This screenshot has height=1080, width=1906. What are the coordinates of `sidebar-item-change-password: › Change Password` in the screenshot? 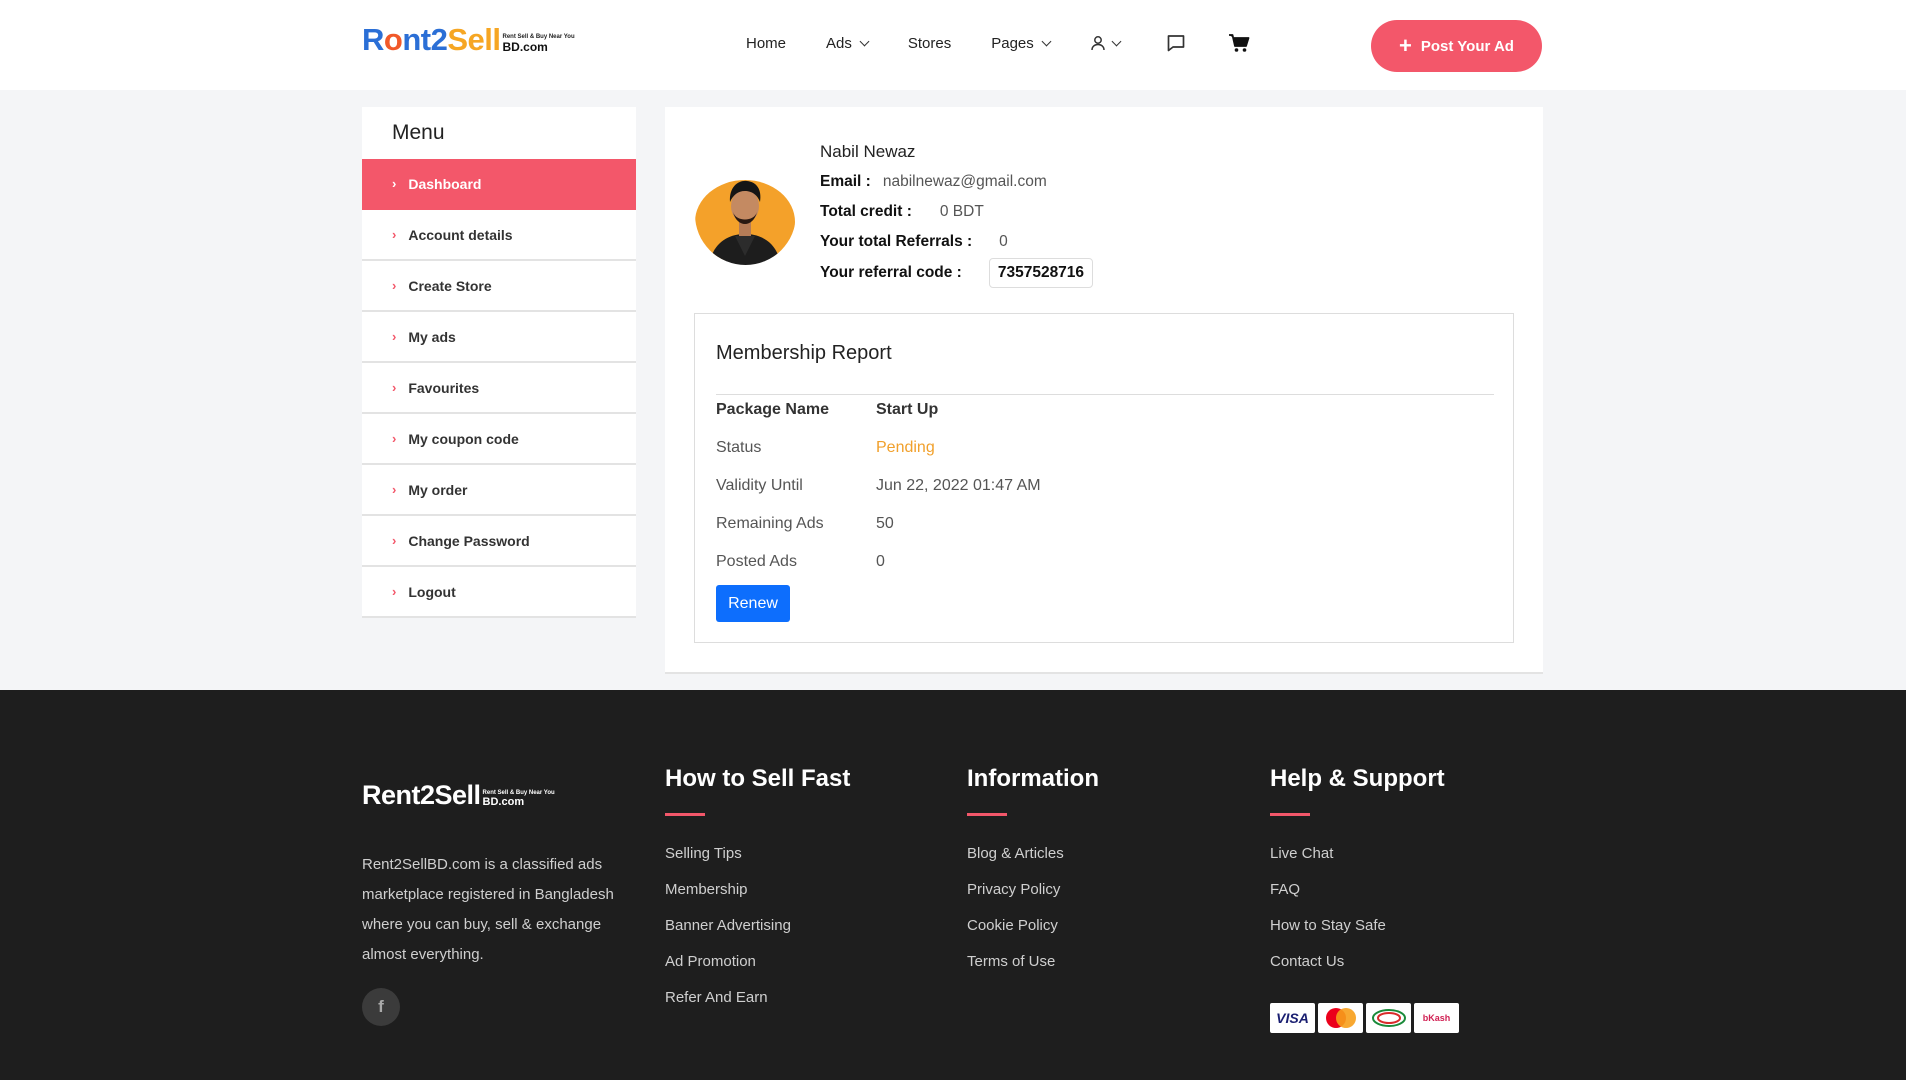 It's located at (499, 541).